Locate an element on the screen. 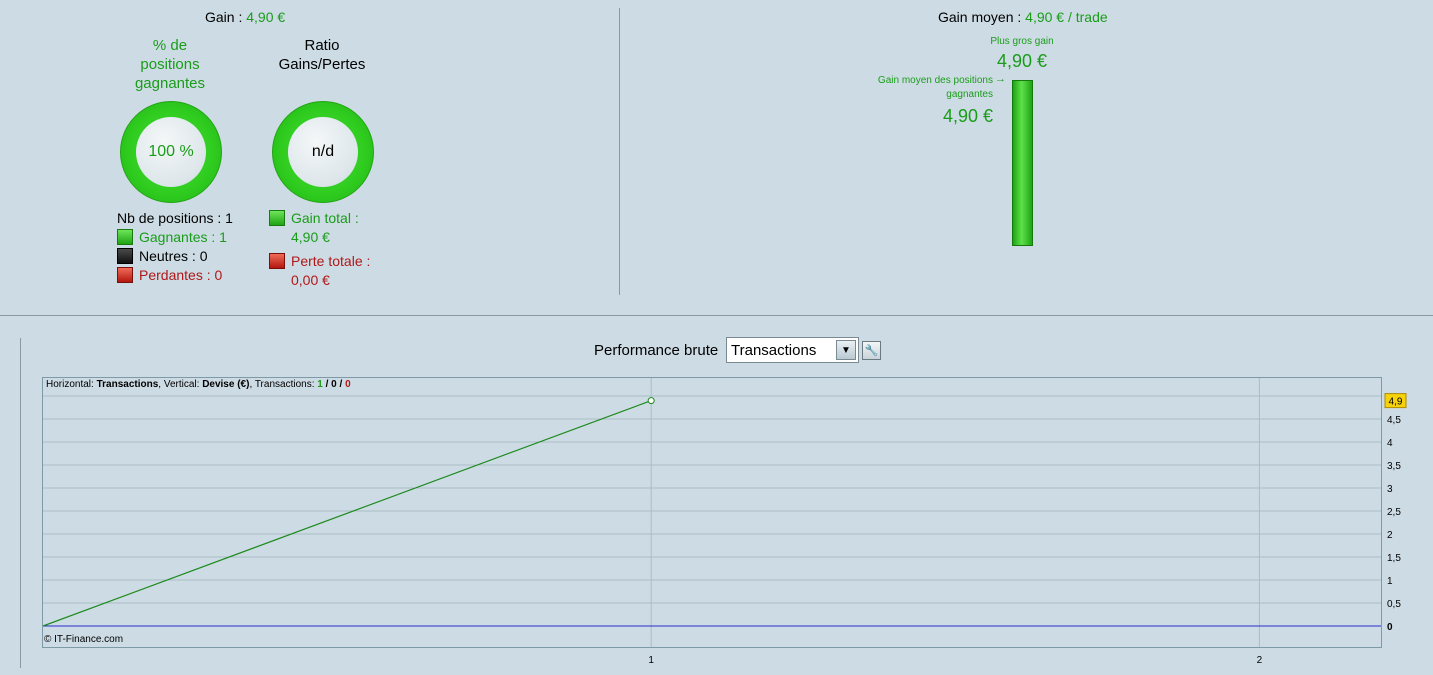 The height and width of the screenshot is (675, 1433). data-point is located at coordinates (651, 401).